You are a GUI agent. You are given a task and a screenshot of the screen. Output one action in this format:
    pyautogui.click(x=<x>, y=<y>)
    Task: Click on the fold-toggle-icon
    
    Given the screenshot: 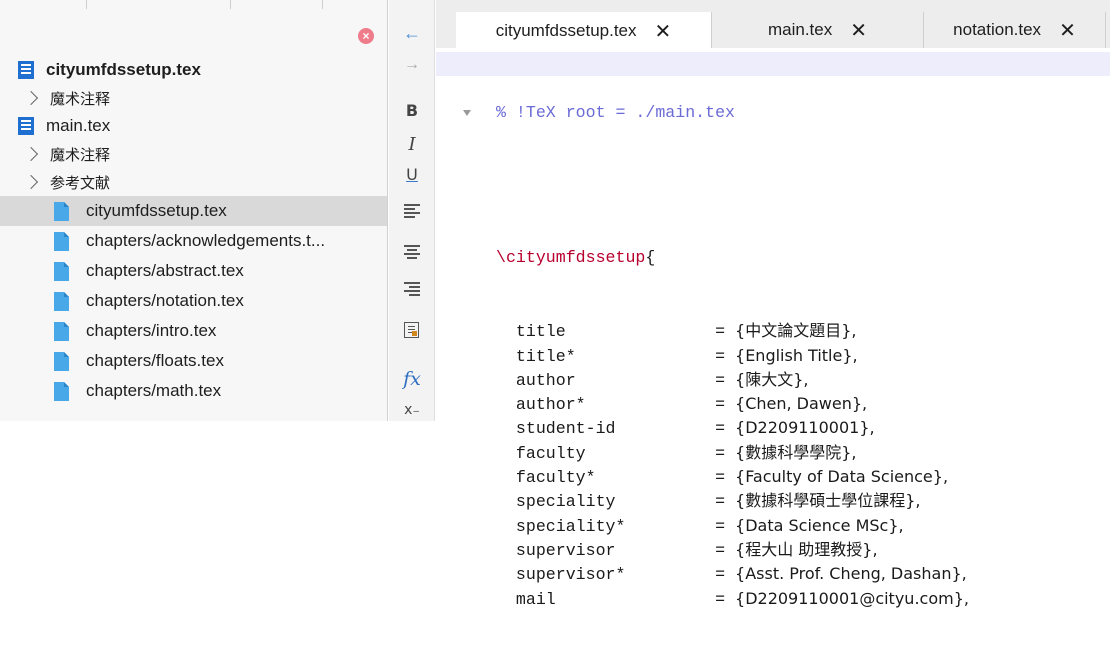 What is the action you would take?
    pyautogui.click(x=467, y=113)
    